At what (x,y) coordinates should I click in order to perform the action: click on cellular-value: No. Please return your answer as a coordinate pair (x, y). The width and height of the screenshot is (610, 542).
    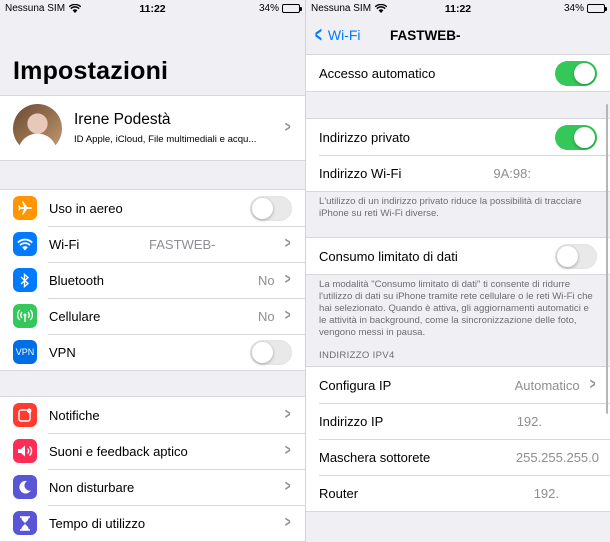
    Looking at the image, I should click on (266, 316).